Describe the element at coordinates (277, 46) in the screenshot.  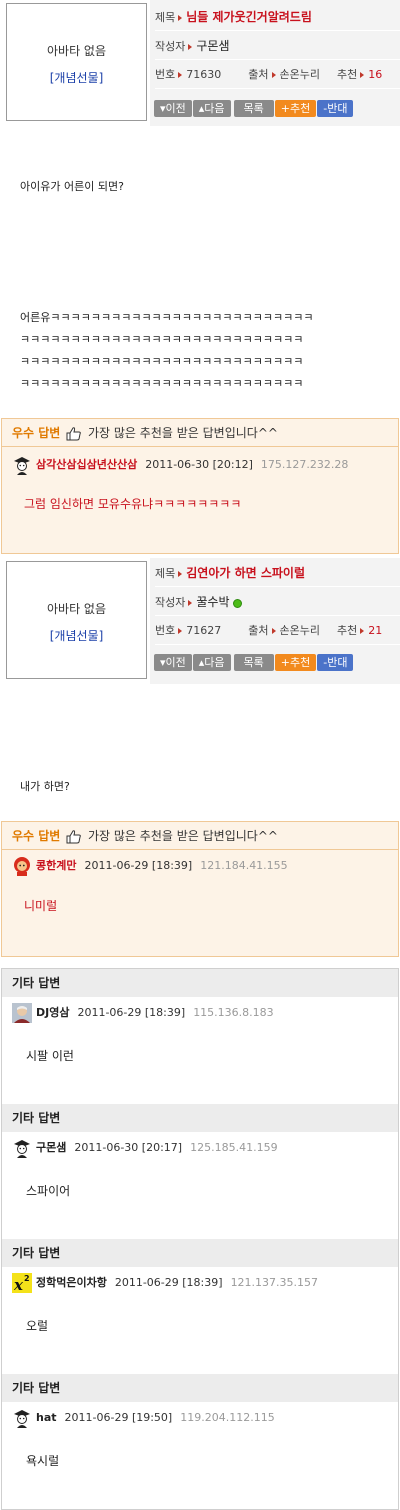
I see `author-row: 작성자 구몬샘` at that location.